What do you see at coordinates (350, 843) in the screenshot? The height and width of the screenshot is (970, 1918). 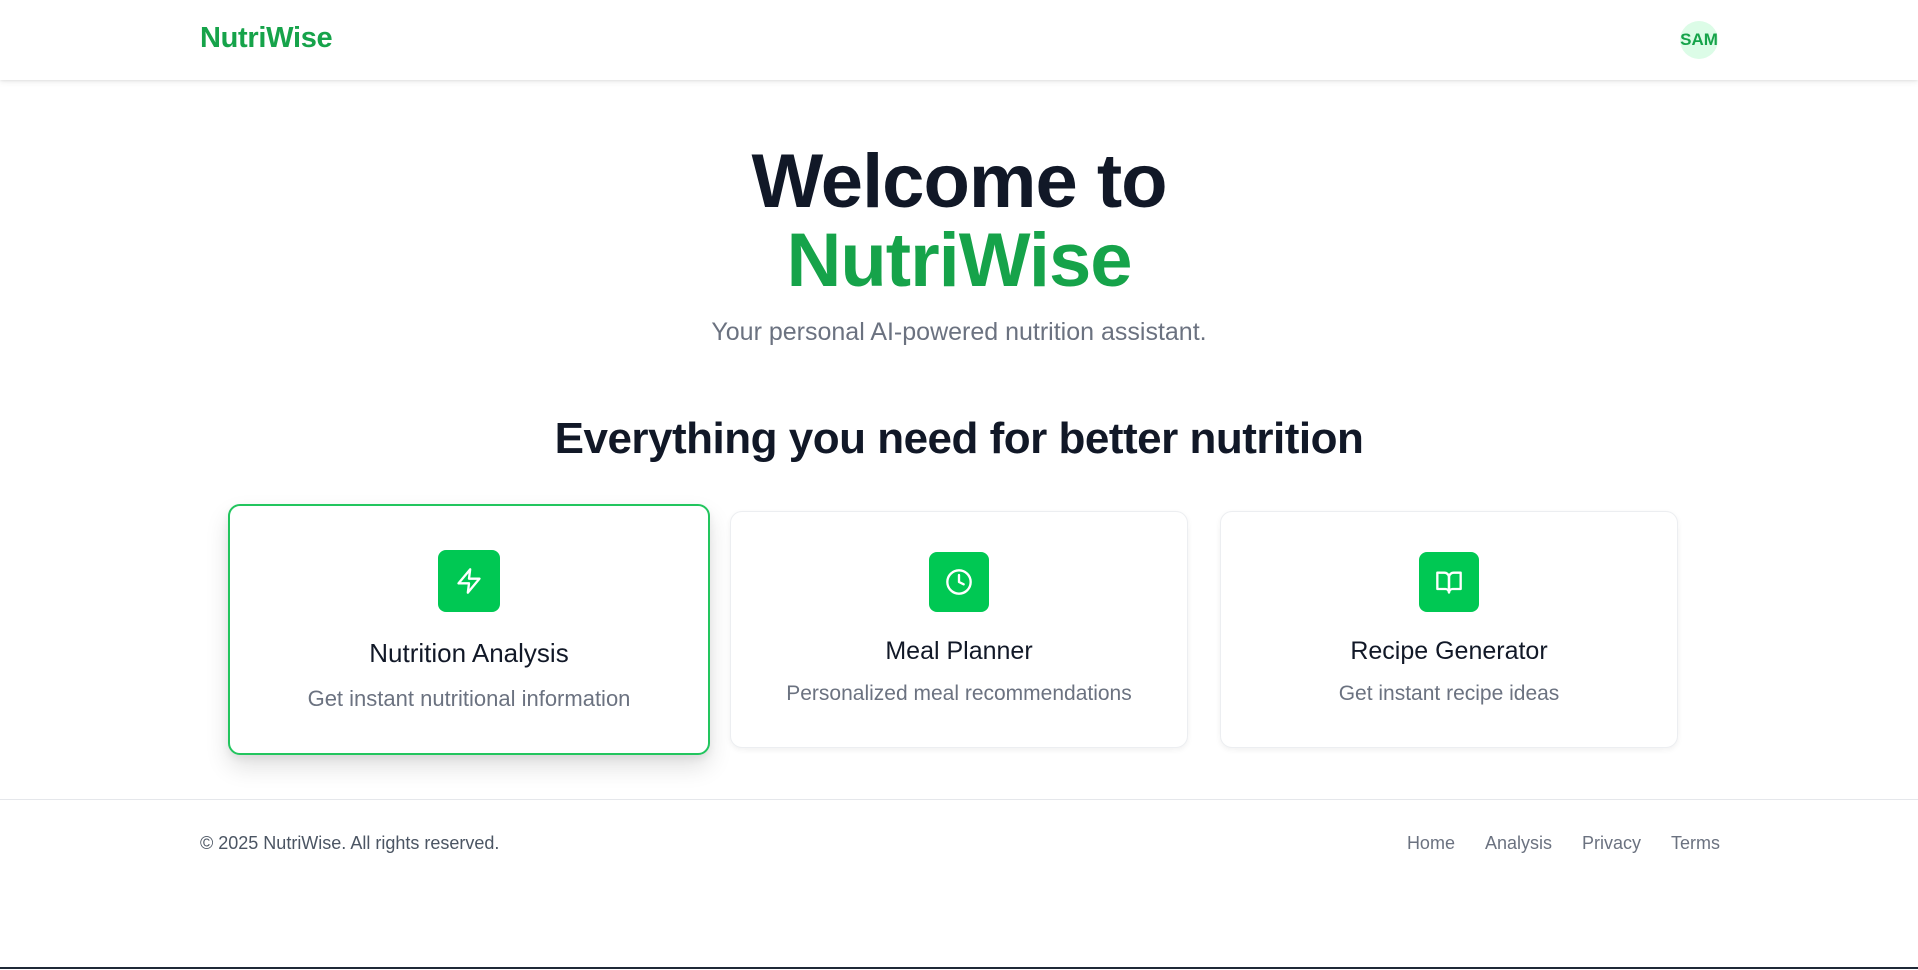 I see `footer-copyright: © 2025 NutriWise. All rights reserved.` at bounding box center [350, 843].